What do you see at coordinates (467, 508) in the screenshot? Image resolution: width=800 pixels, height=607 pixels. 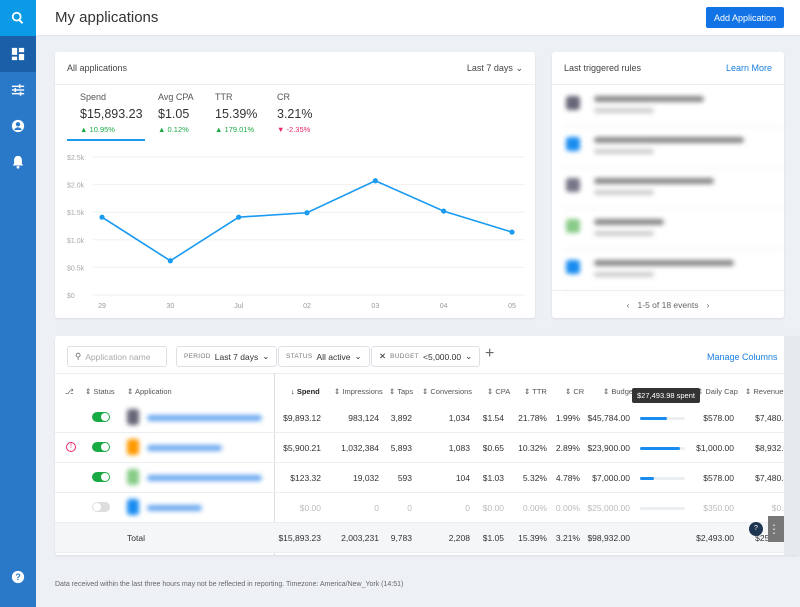 I see `cell-conversions: 0` at bounding box center [467, 508].